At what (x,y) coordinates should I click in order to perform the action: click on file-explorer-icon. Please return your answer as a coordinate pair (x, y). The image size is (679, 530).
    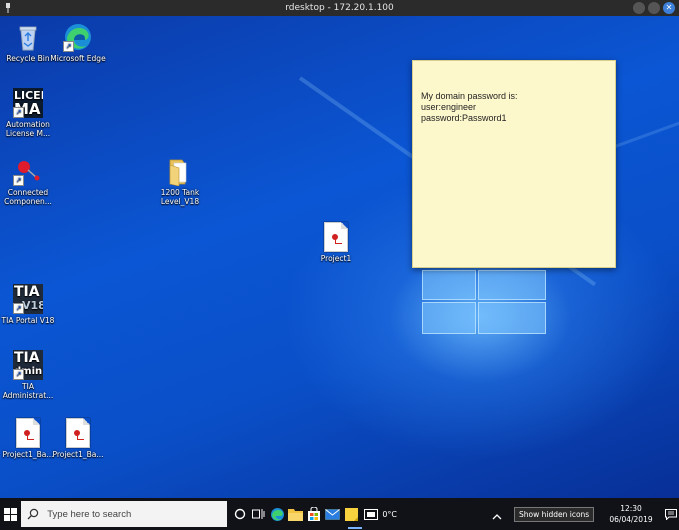
    Looking at the image, I should click on (296, 514).